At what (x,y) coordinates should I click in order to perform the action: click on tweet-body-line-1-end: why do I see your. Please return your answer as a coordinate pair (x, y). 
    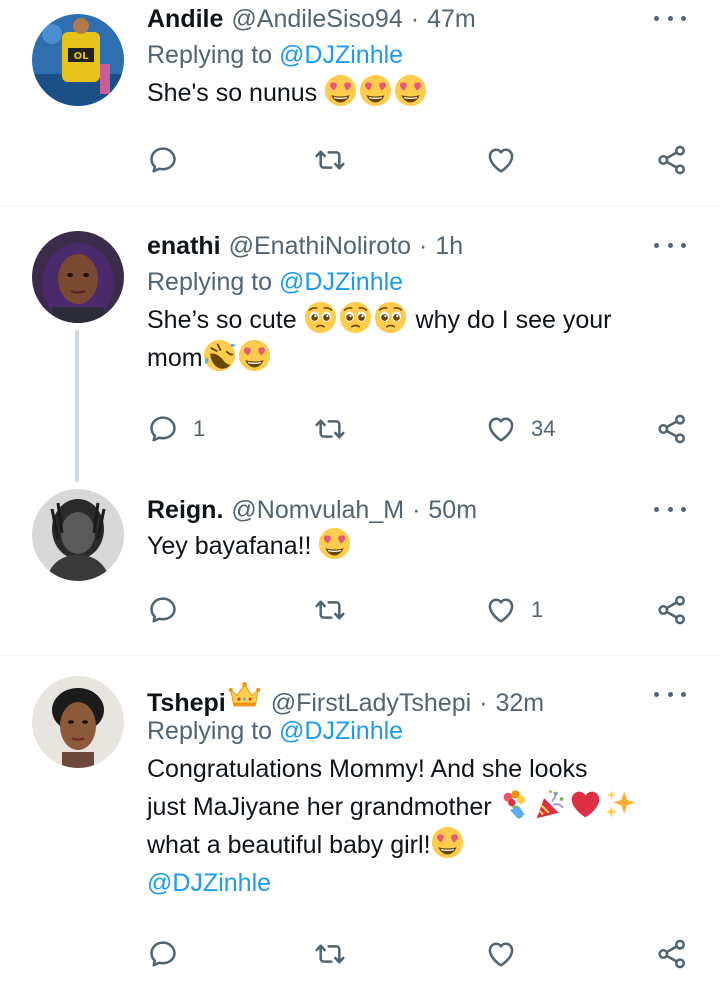
    Looking at the image, I should click on (513, 320).